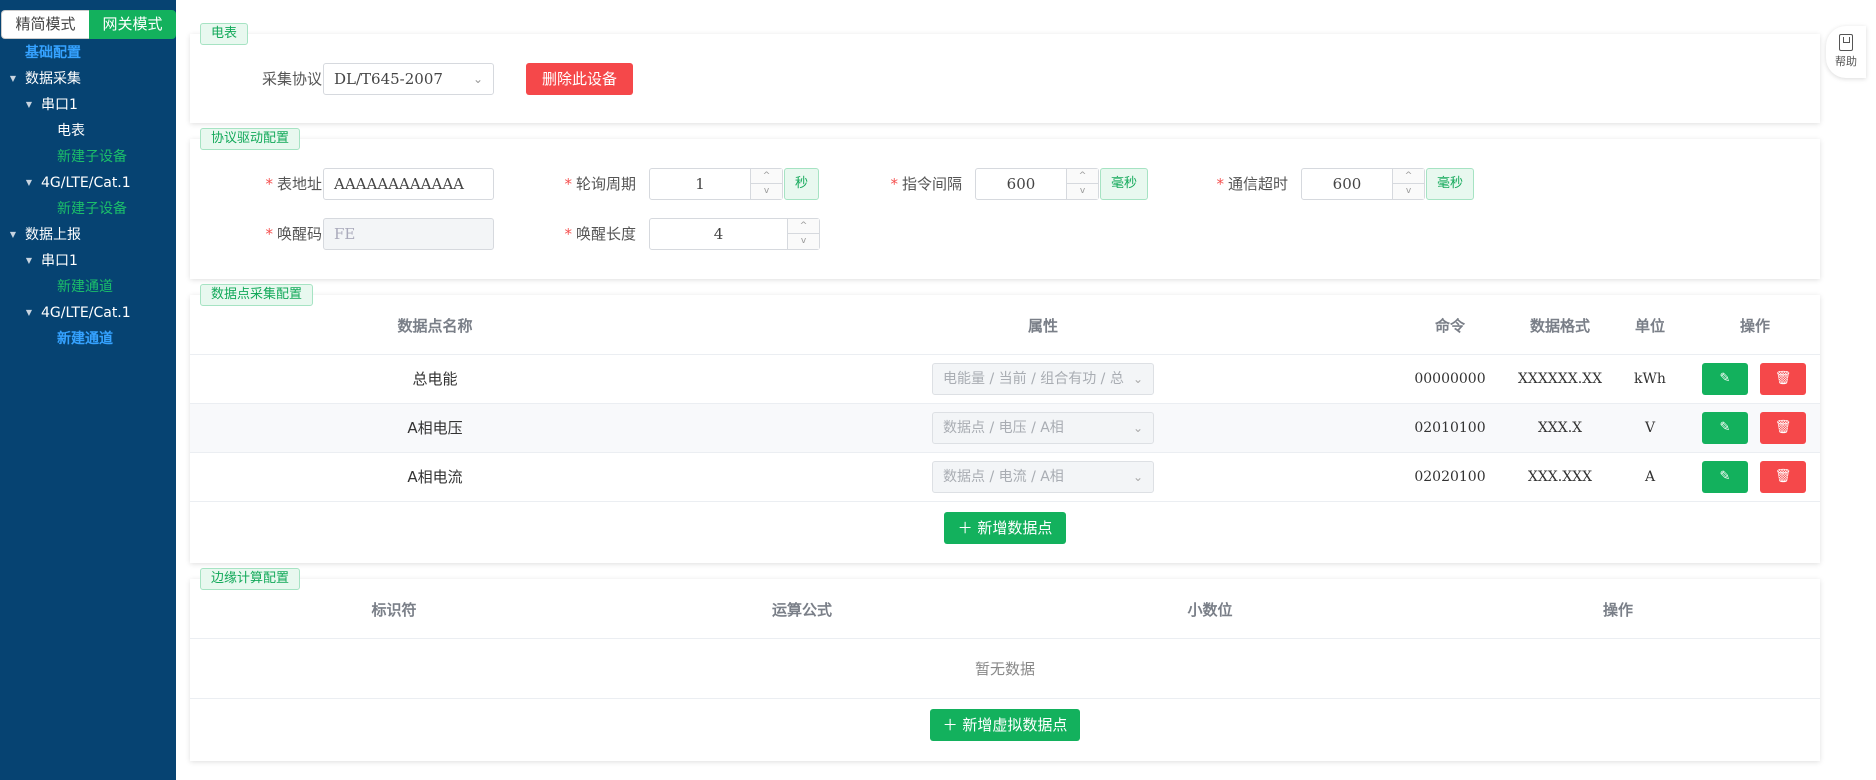 Image resolution: width=1876 pixels, height=780 pixels. What do you see at coordinates (88, 105) in the screenshot?
I see `tree-item-collect-serial1: ▼ 串口1` at bounding box center [88, 105].